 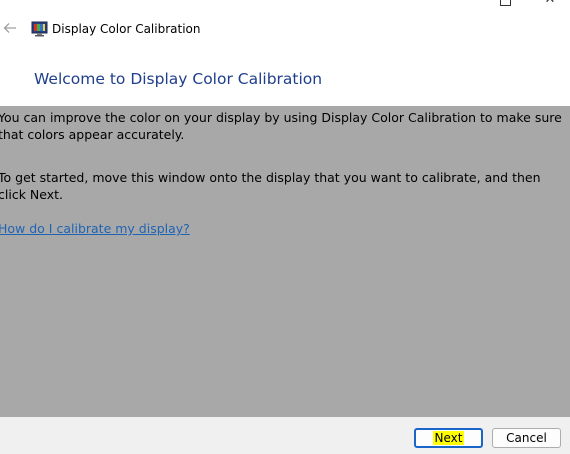 What do you see at coordinates (40, 29) in the screenshot?
I see `monitor-calibration-icon` at bounding box center [40, 29].